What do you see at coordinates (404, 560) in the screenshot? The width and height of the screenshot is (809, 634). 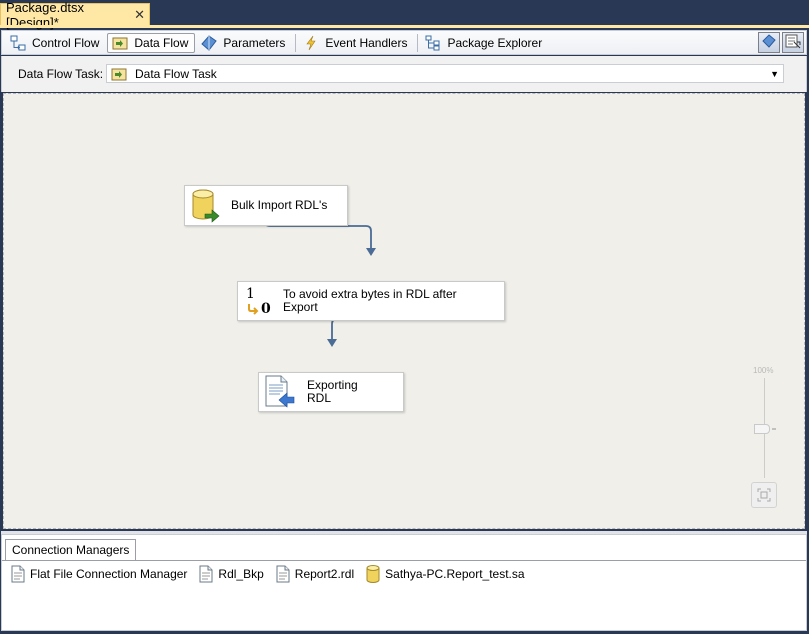 I see `tab-divider` at bounding box center [404, 560].